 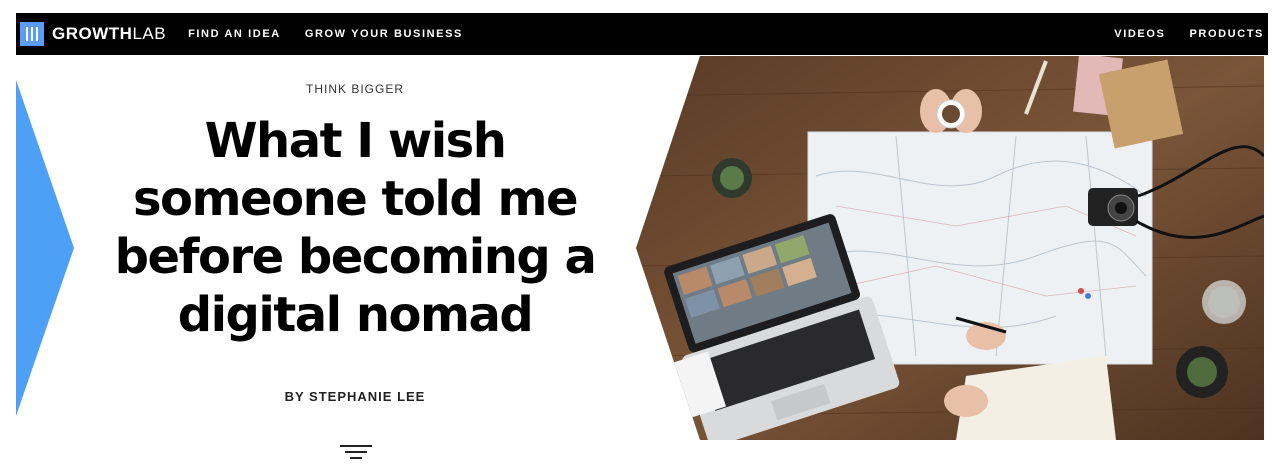 What do you see at coordinates (32, 34) in the screenshot?
I see `growthlab-logo-icon` at bounding box center [32, 34].